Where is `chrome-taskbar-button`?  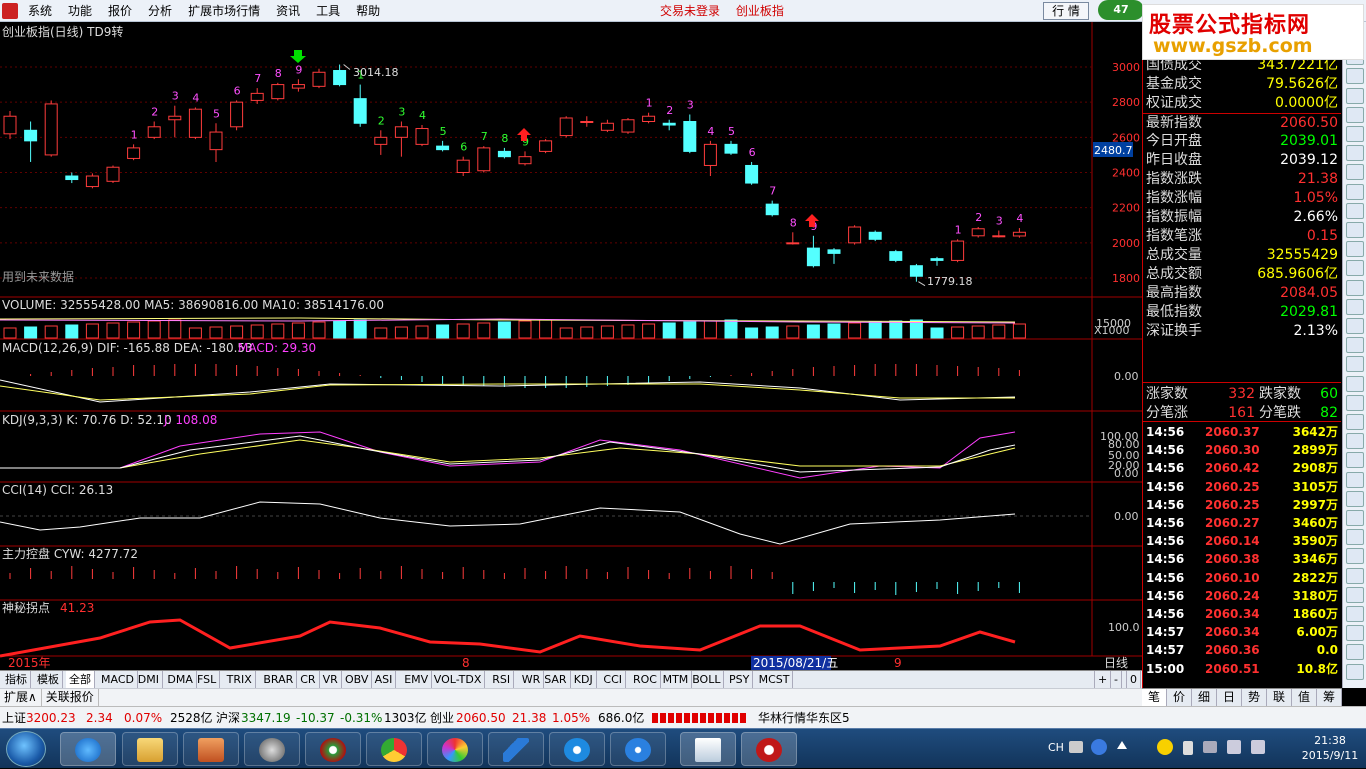 chrome-taskbar-button is located at coordinates (394, 749).